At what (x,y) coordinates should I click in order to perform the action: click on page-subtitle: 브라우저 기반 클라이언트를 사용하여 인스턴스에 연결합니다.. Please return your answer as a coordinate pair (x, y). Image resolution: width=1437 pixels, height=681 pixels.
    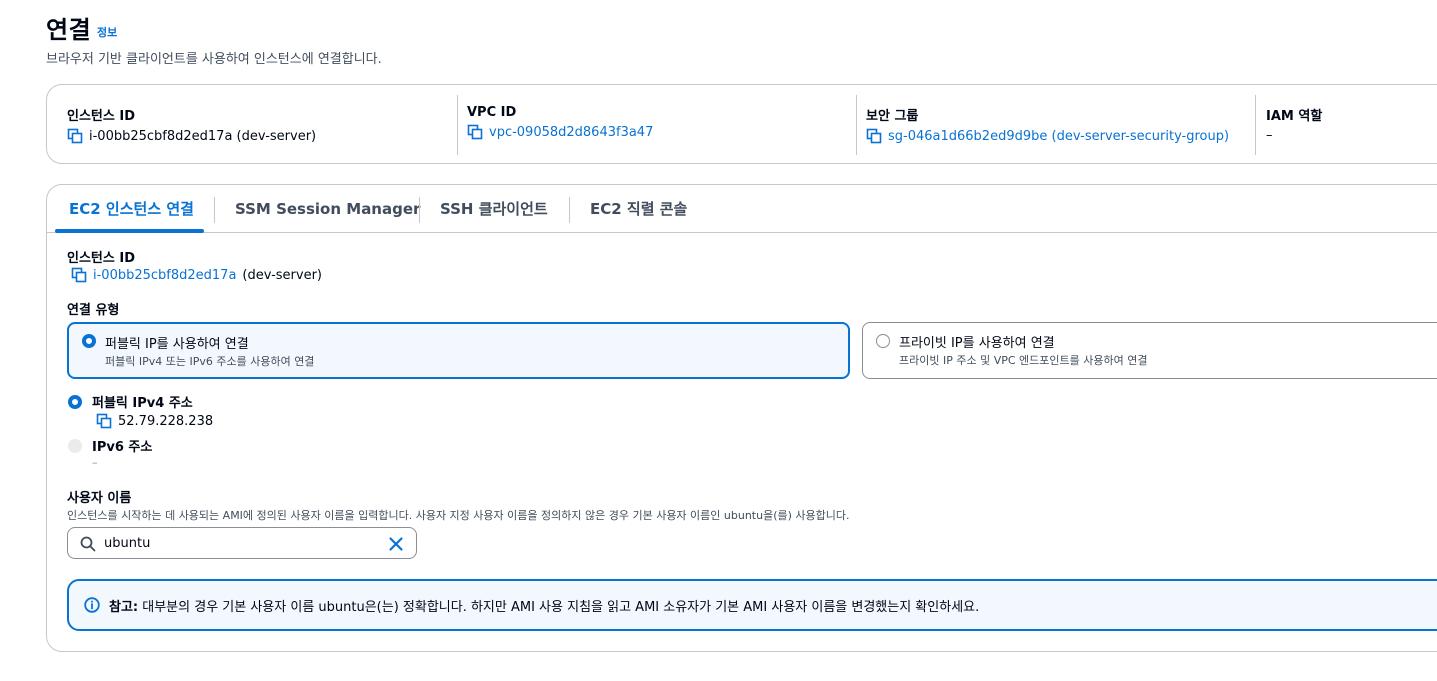
    Looking at the image, I should click on (214, 59).